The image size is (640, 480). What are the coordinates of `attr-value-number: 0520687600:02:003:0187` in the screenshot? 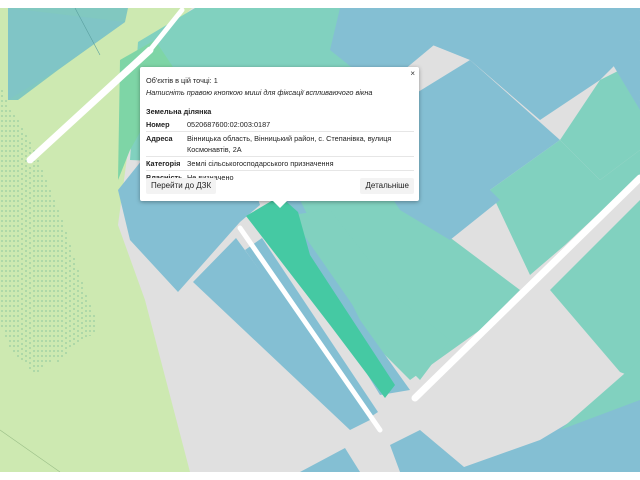 It's located at (300, 125).